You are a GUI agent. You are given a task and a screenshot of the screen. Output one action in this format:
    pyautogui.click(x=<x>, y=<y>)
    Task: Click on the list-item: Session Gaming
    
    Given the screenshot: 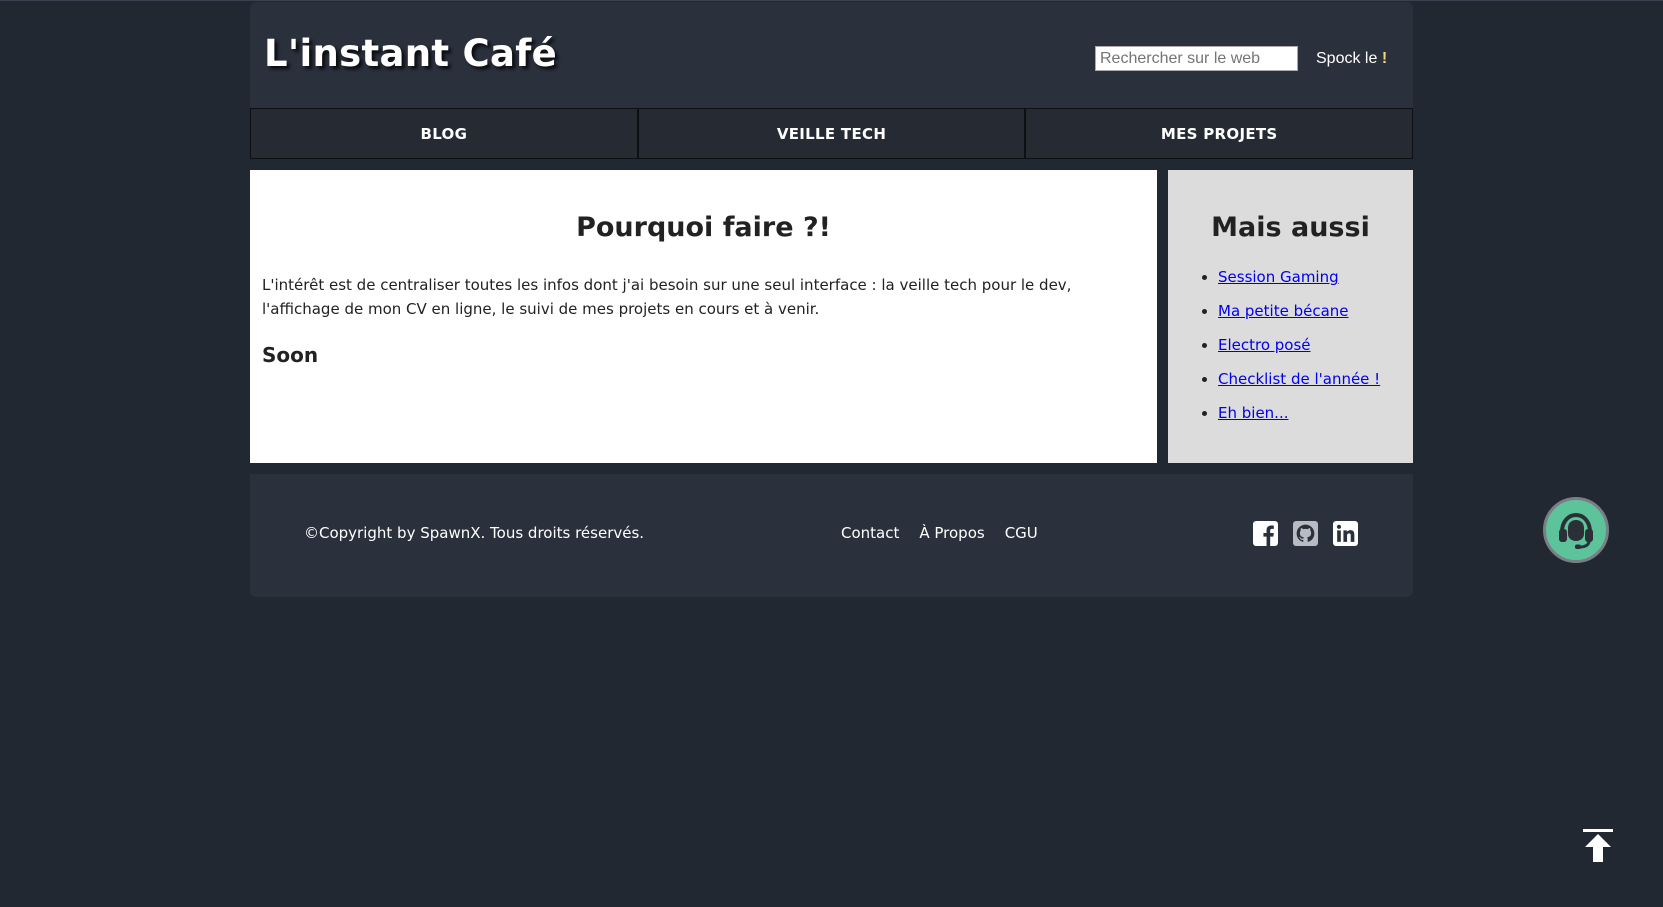 What is the action you would take?
    pyautogui.click(x=1310, y=282)
    